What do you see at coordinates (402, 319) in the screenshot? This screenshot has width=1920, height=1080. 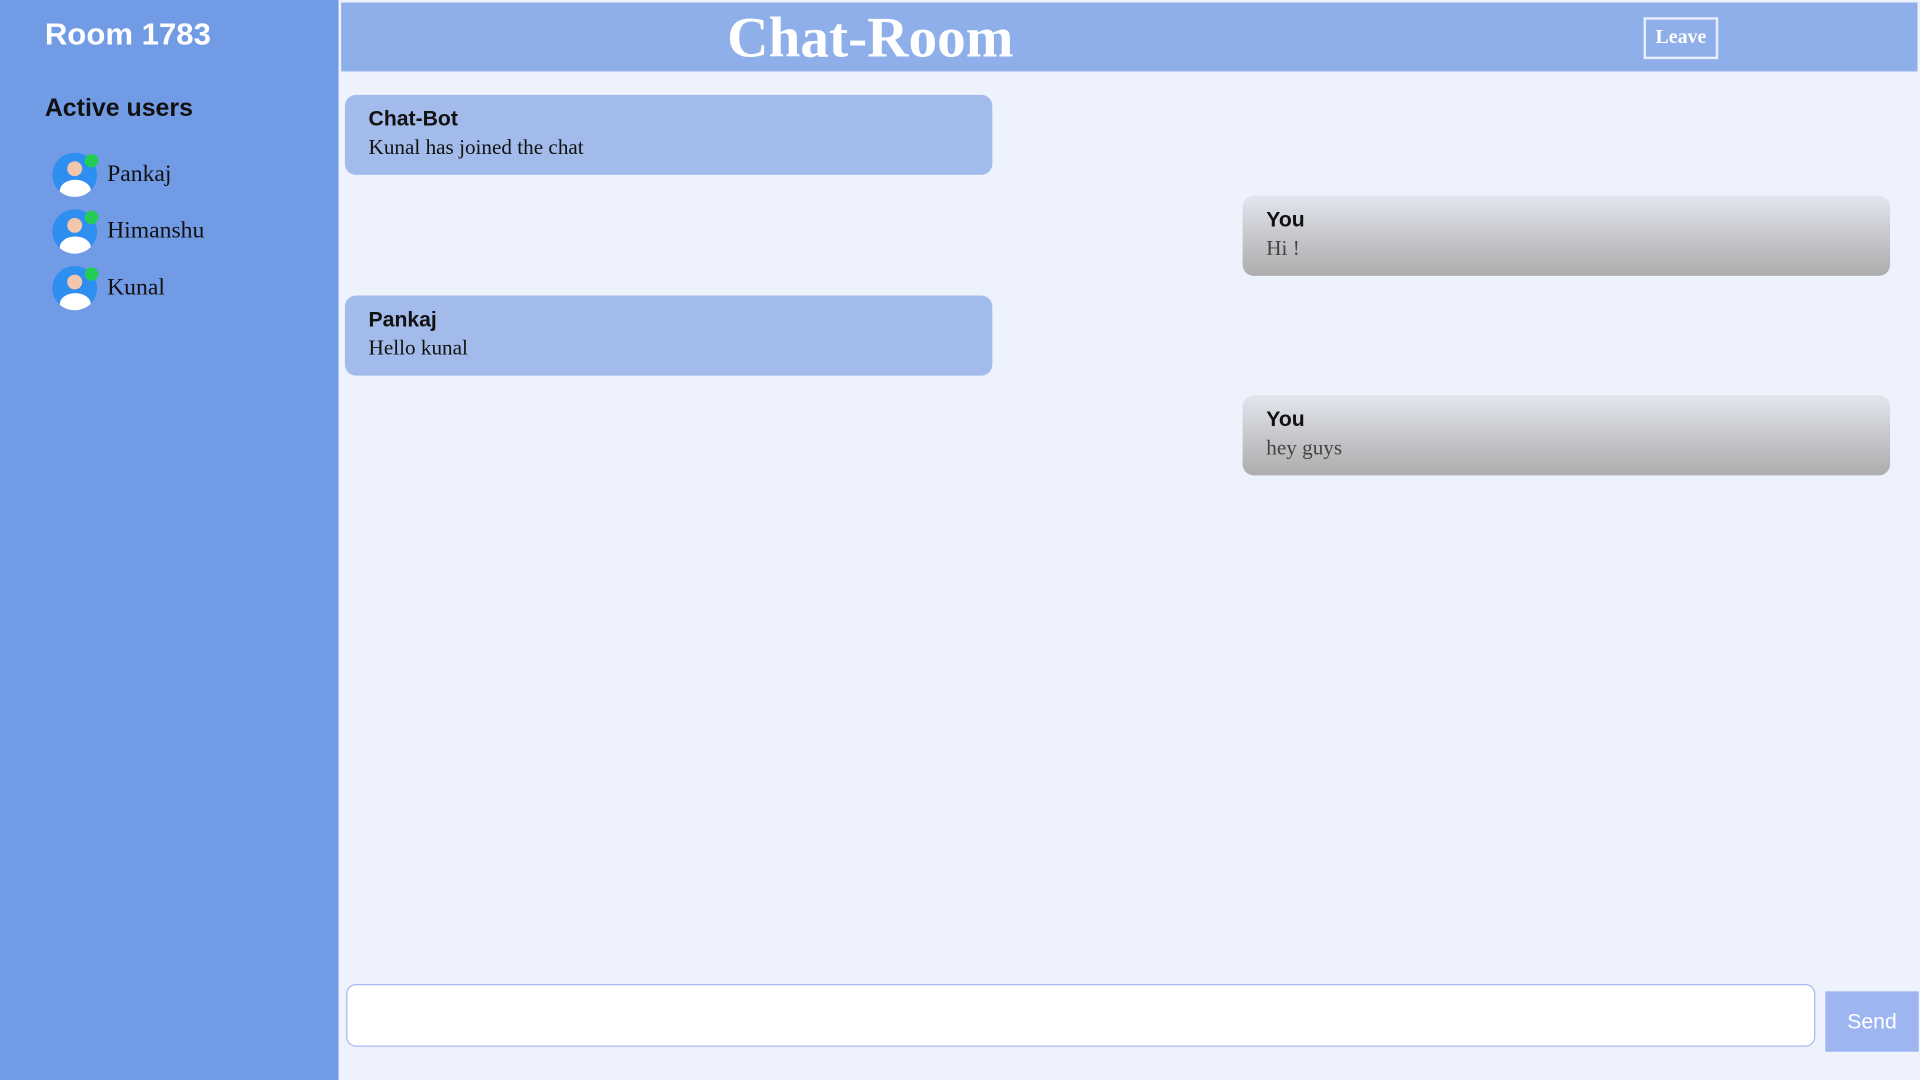 I see `message-author: Pankaj` at bounding box center [402, 319].